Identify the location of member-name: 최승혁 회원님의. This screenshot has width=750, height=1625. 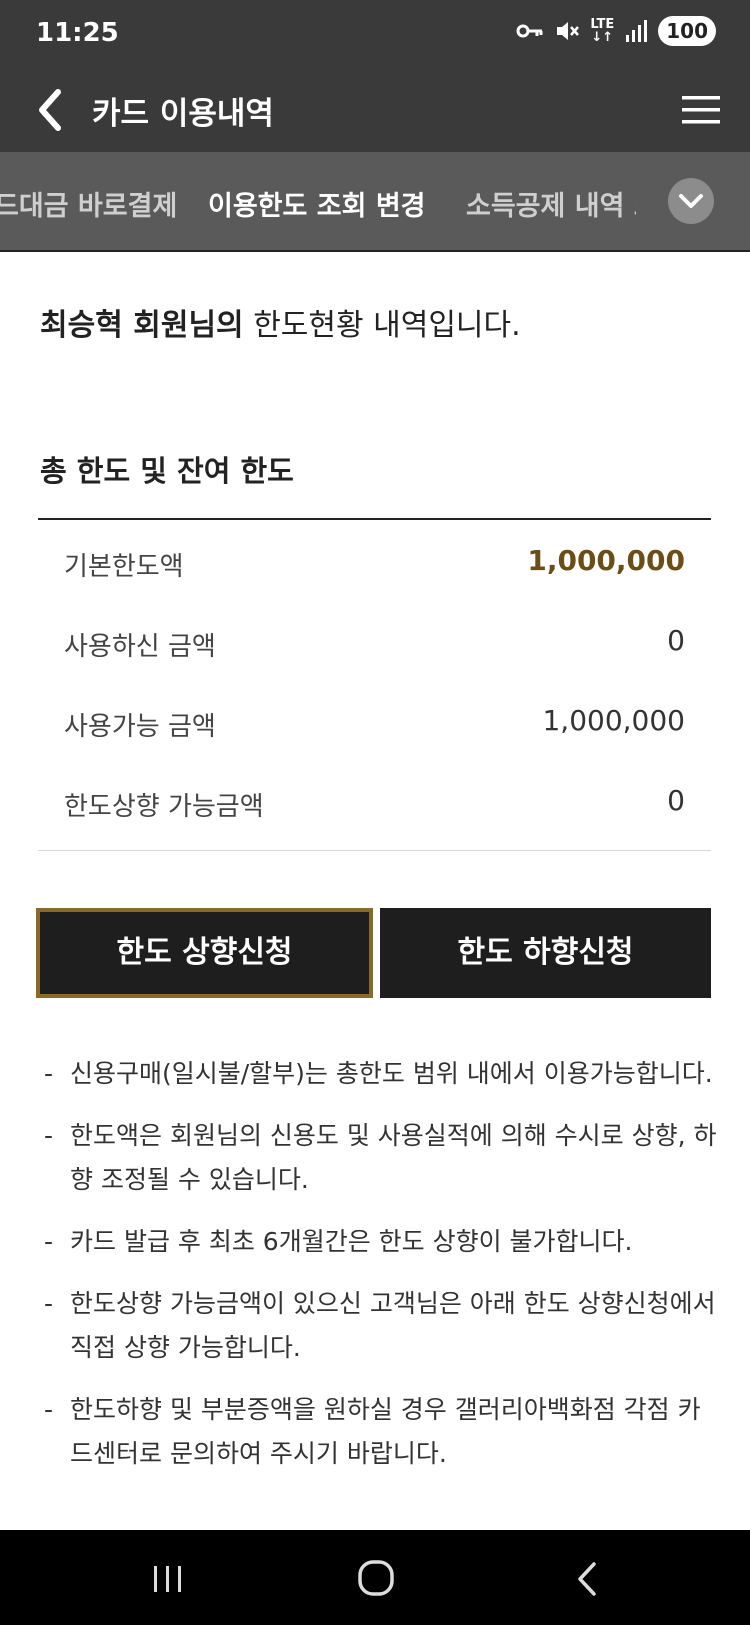
(142, 325).